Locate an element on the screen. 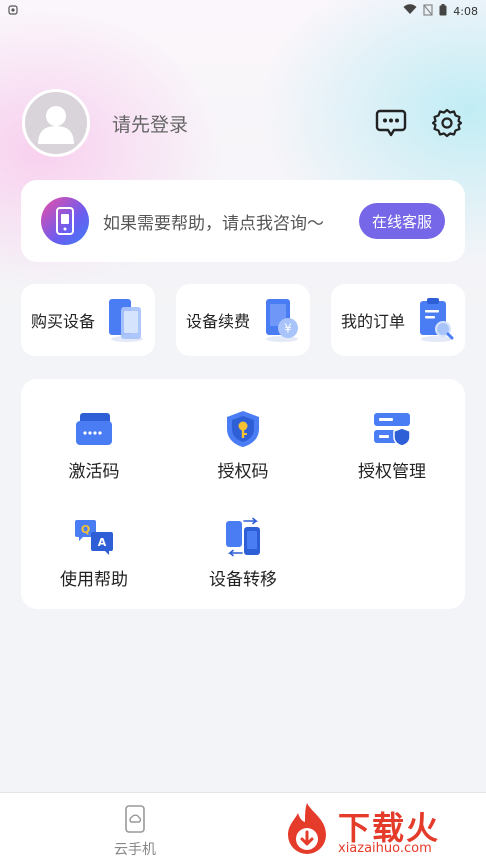  support-phone-icon is located at coordinates (65, 221).